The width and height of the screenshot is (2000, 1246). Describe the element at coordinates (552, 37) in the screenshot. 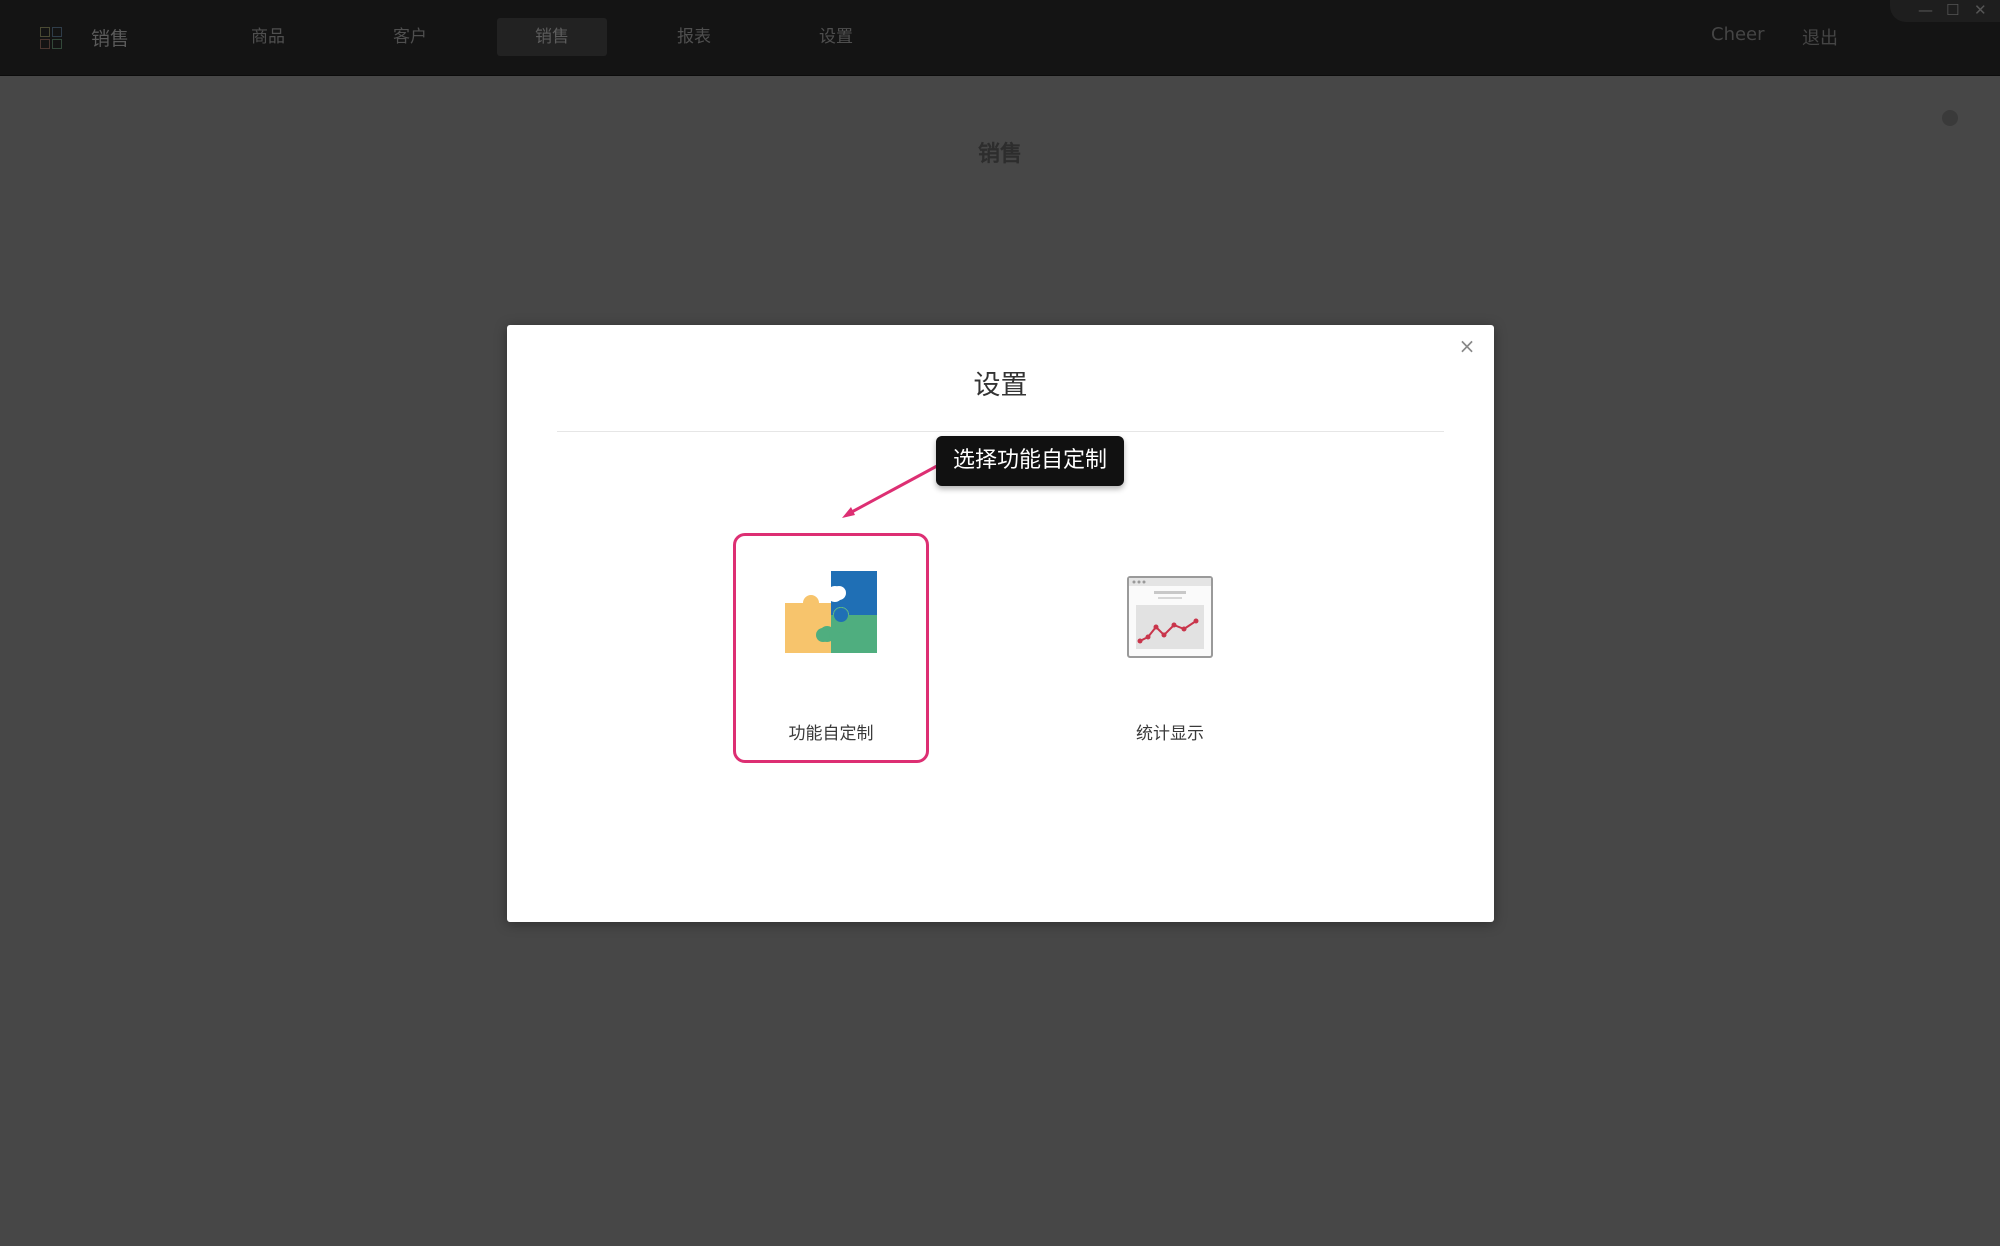

I see `nav-item-sales: 销售` at that location.